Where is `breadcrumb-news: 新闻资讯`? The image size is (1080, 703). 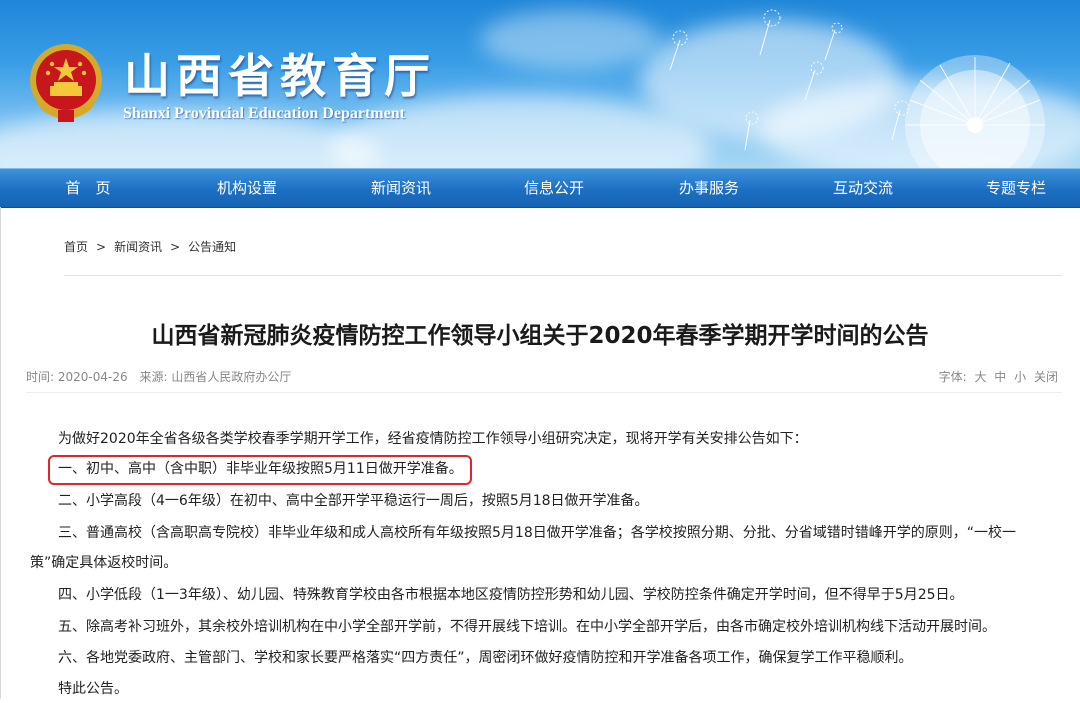
breadcrumb-news: 新闻资讯 is located at coordinates (138, 246).